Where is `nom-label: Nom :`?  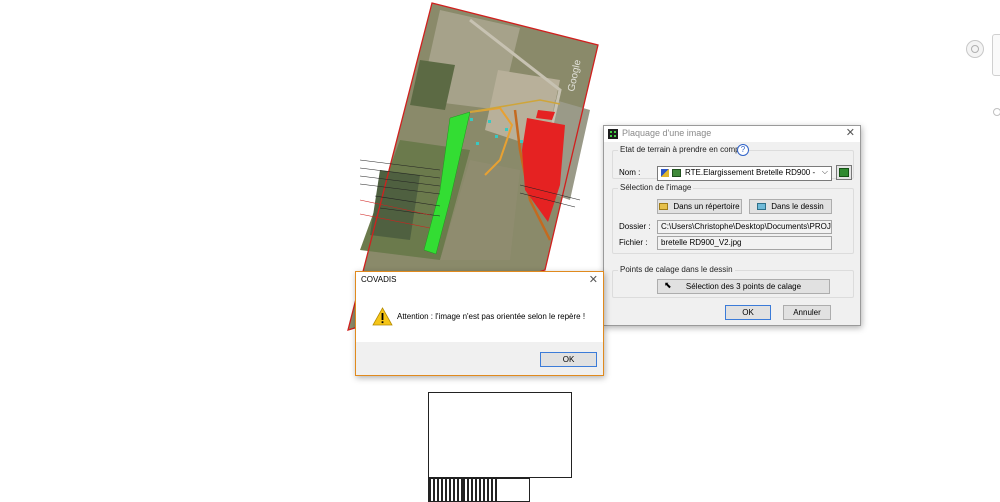 nom-label: Nom : is located at coordinates (630, 172).